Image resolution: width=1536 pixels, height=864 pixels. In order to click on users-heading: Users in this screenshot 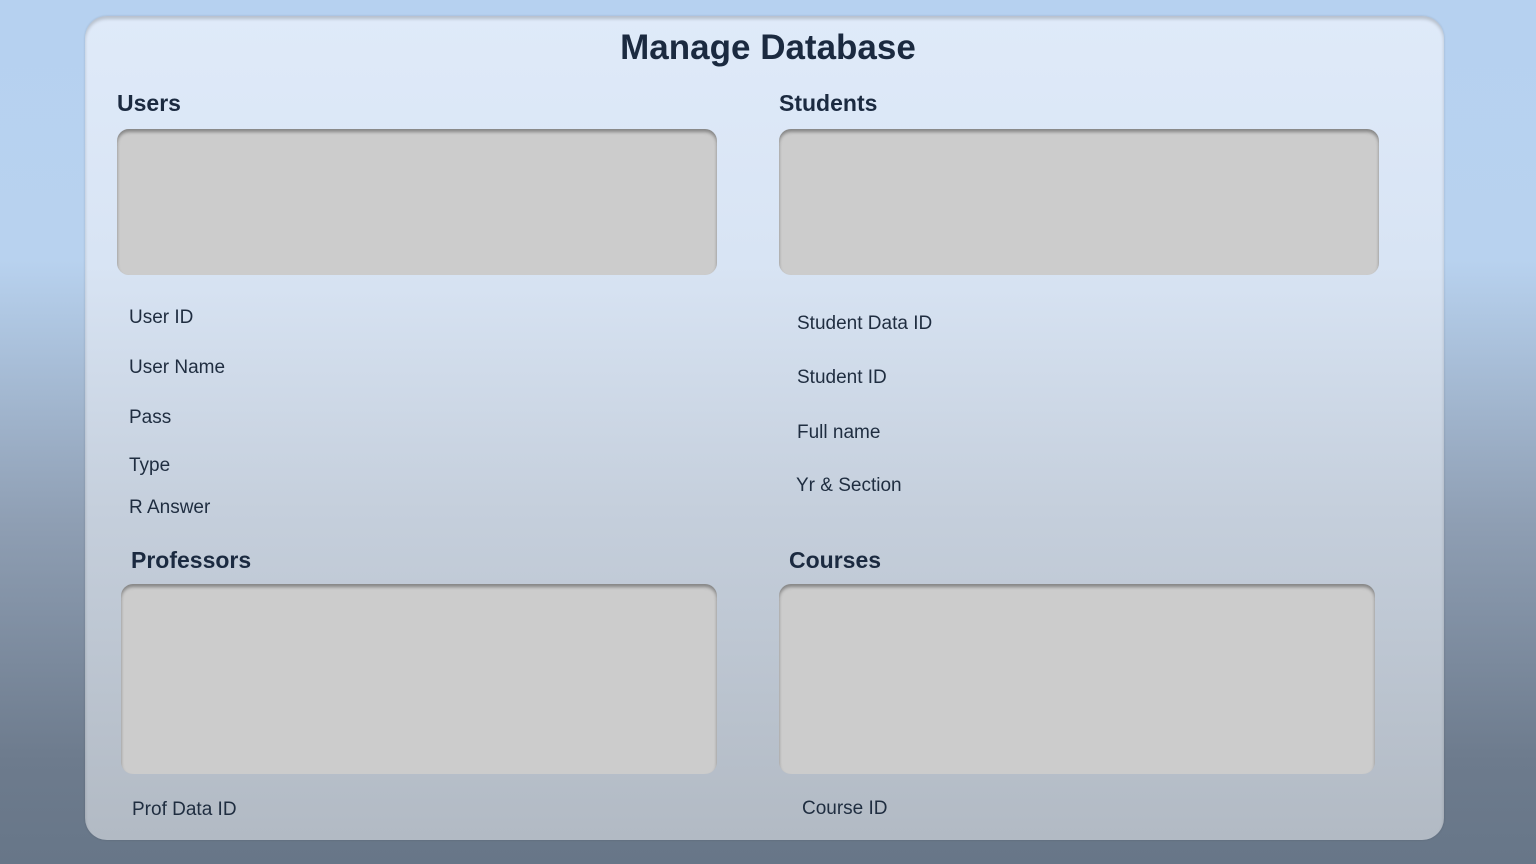, I will do `click(149, 103)`.